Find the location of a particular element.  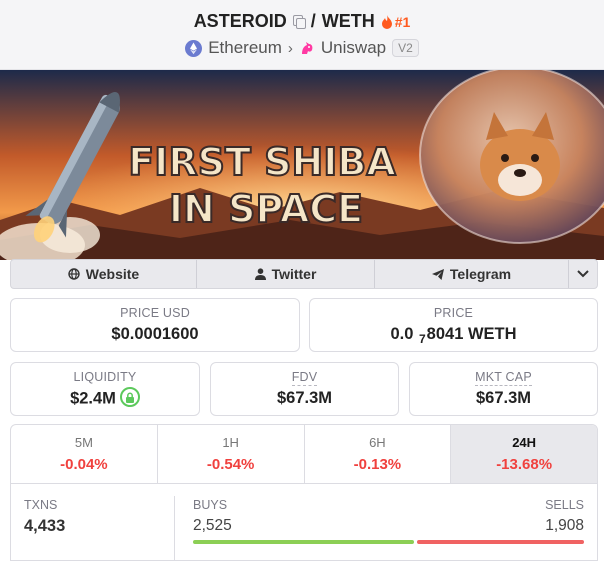

trending-rank: #1 is located at coordinates (396, 21).